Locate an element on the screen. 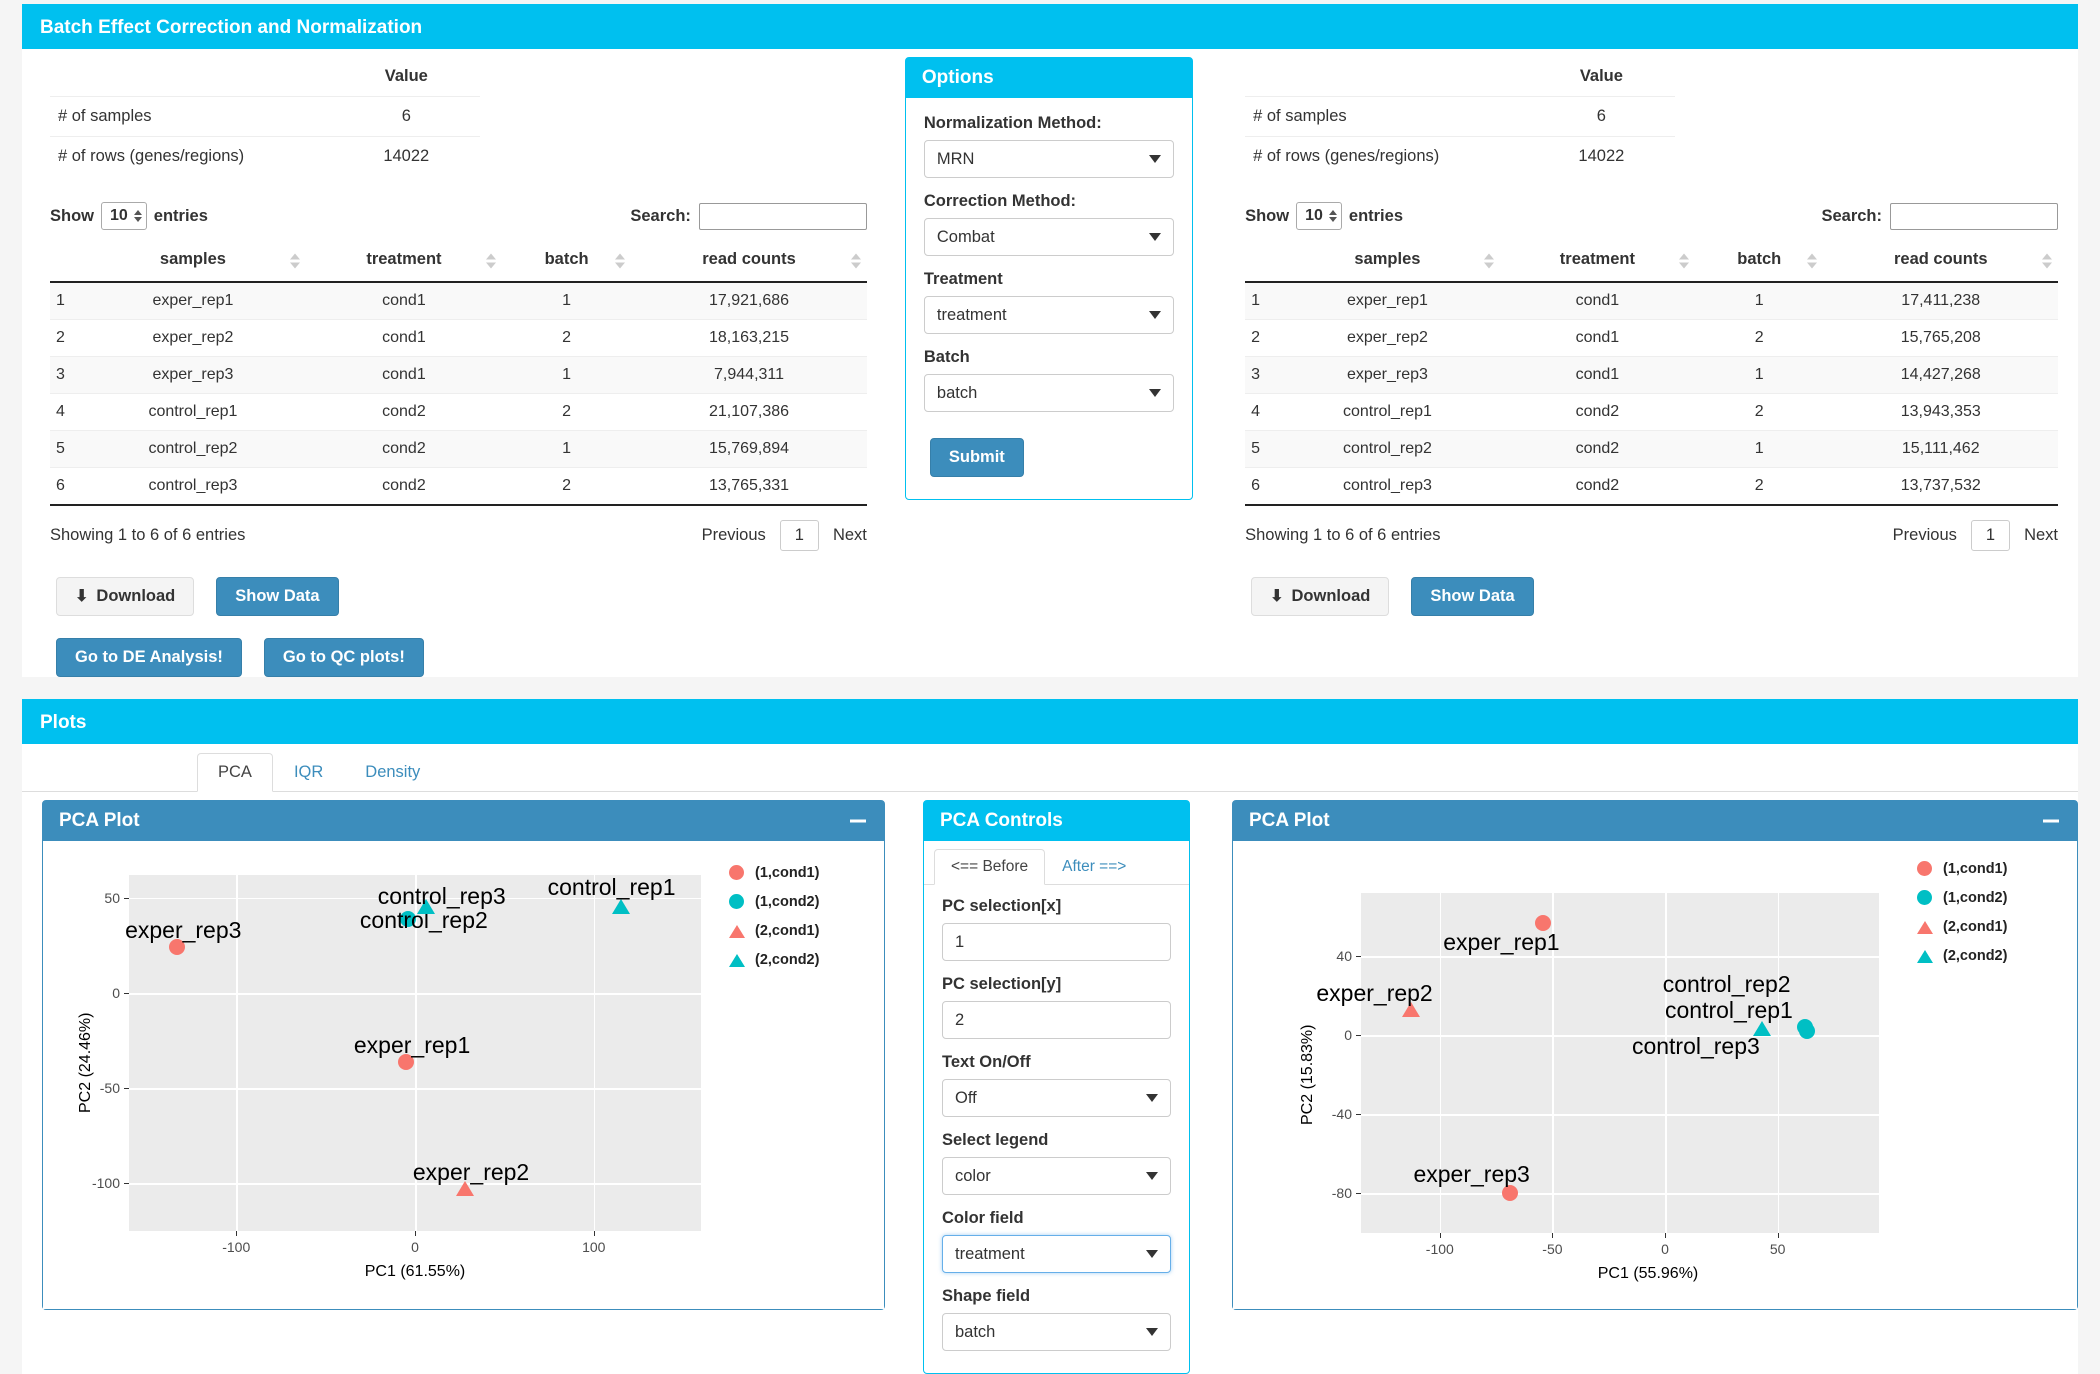 The image size is (2100, 1374). page-length-control-left: Show 10 entries is located at coordinates (129, 216).